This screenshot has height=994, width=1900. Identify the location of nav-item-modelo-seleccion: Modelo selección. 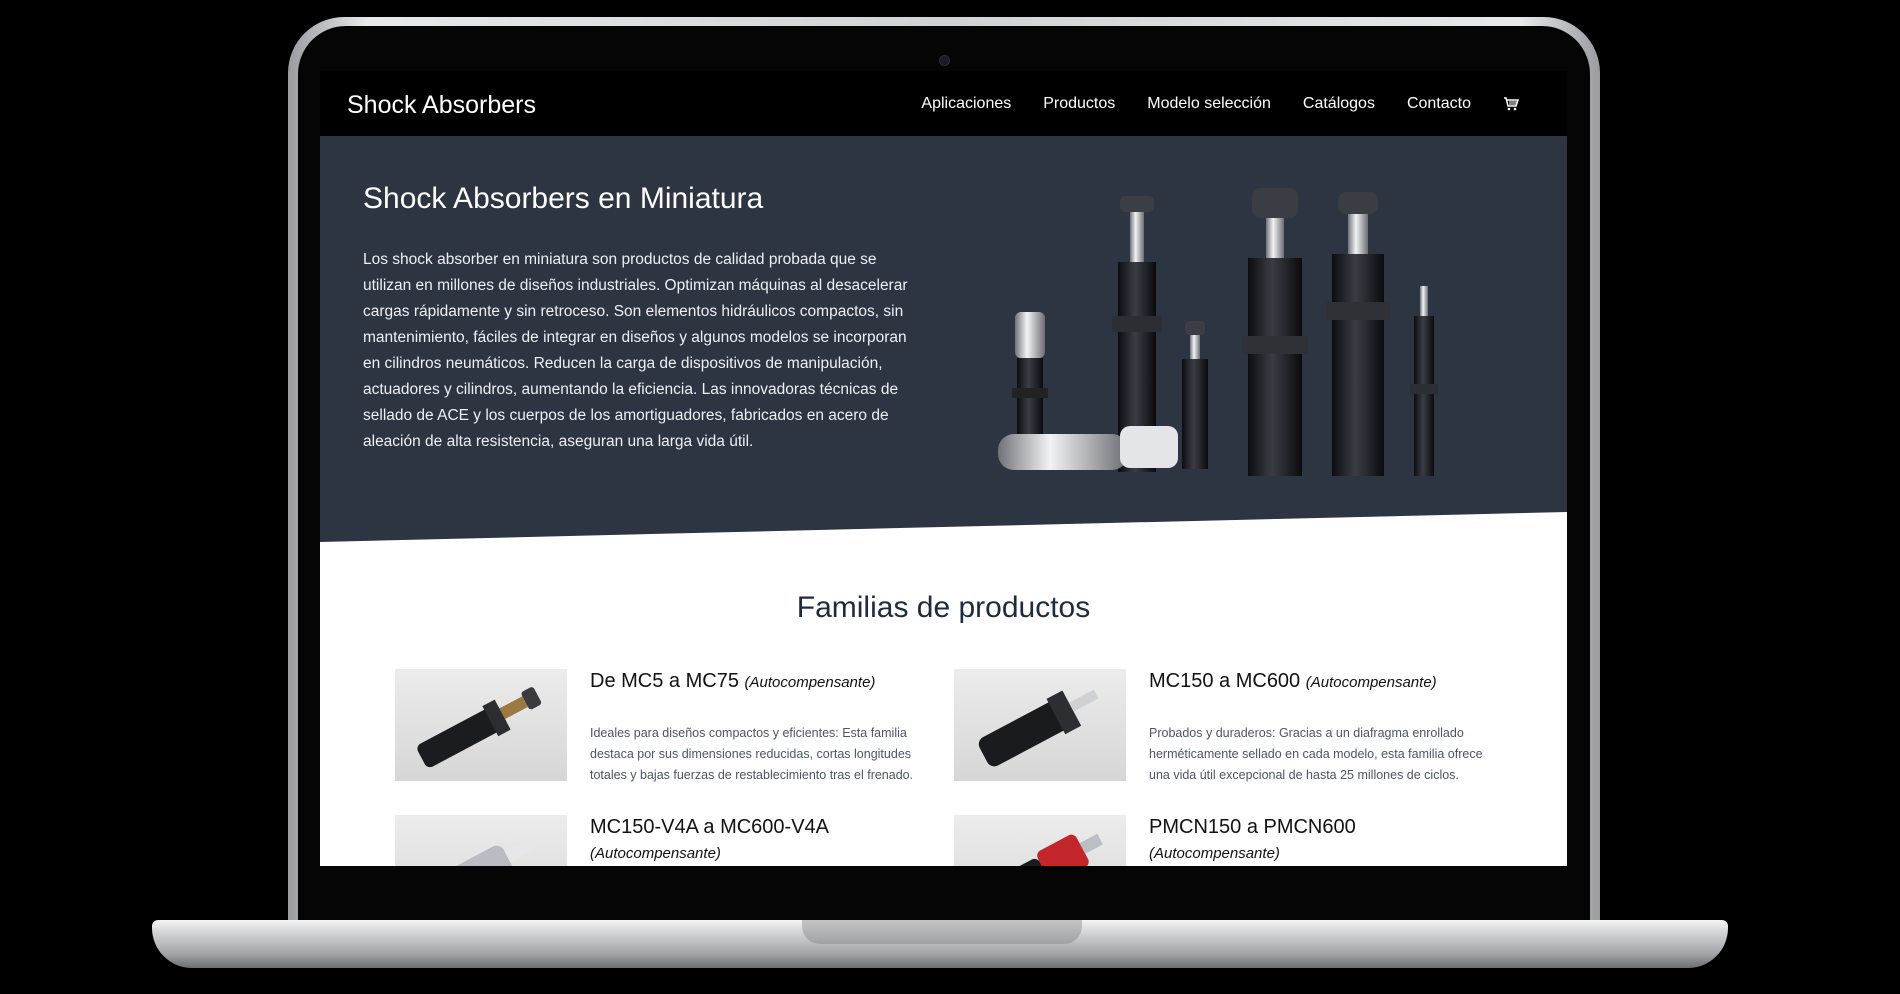
(1209, 104).